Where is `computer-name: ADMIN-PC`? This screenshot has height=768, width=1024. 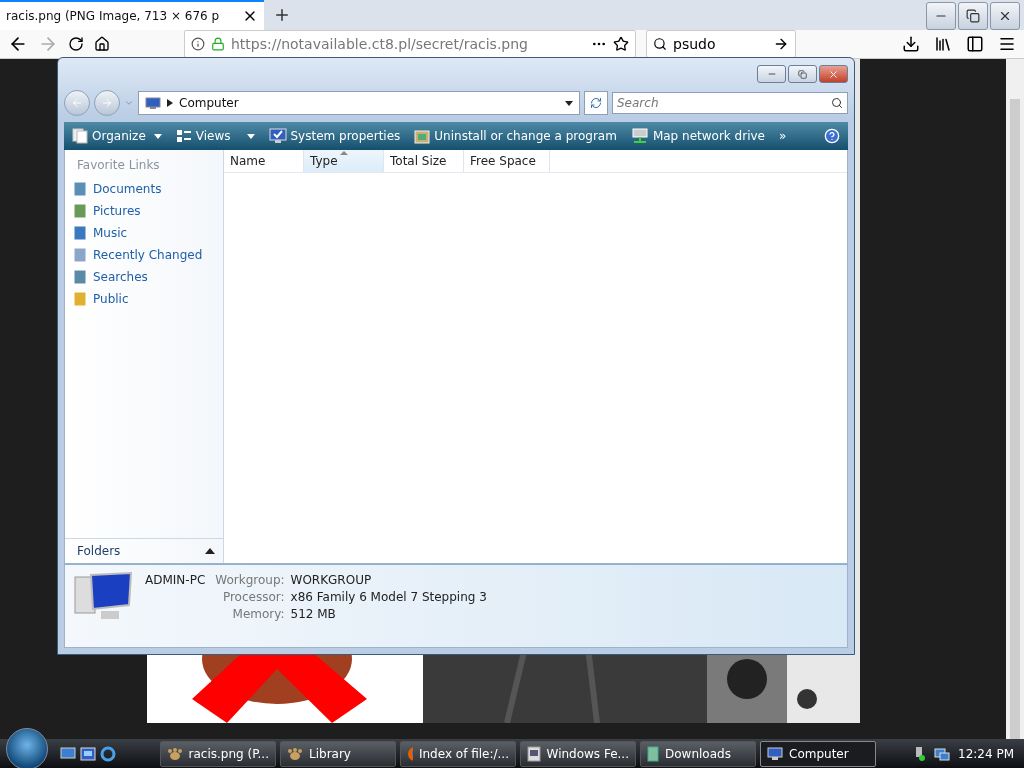 computer-name: ADMIN-PC is located at coordinates (175, 579).